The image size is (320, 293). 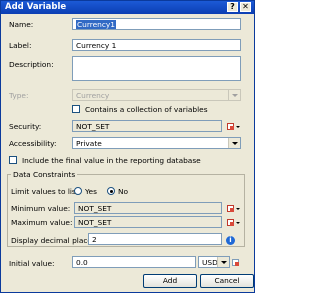 I want to click on accessibility-value: Private, so click(x=89, y=143).